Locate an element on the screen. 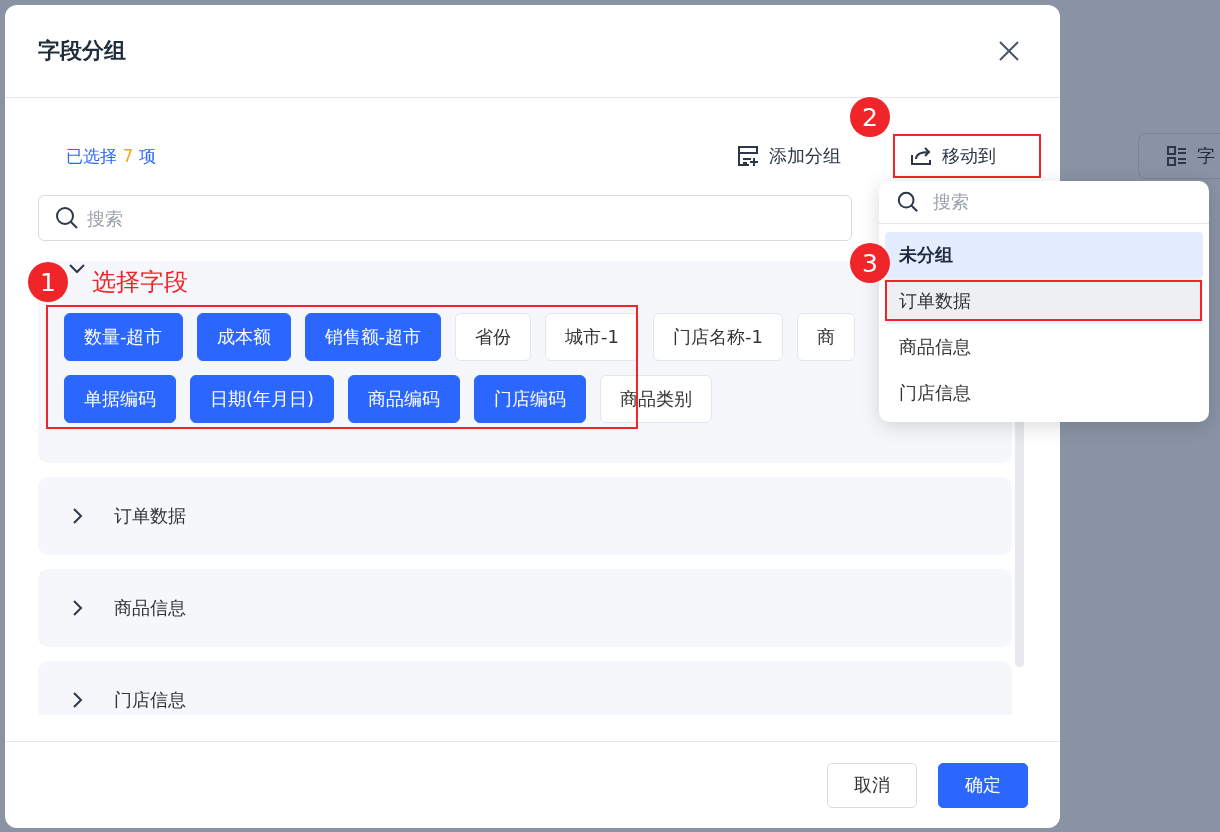 The image size is (1220, 832). list-icon is located at coordinates (1177, 156).